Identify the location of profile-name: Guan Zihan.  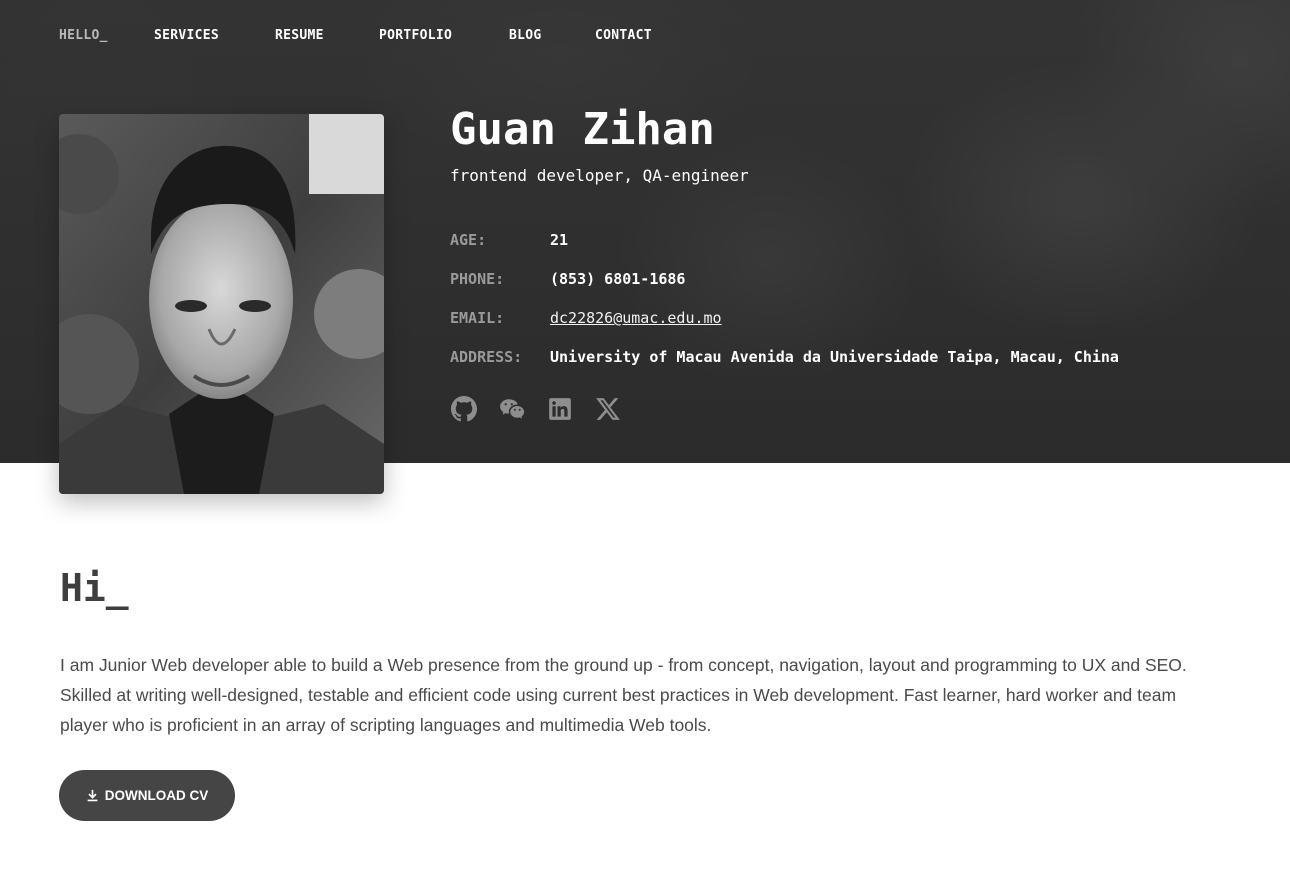
(582, 129).